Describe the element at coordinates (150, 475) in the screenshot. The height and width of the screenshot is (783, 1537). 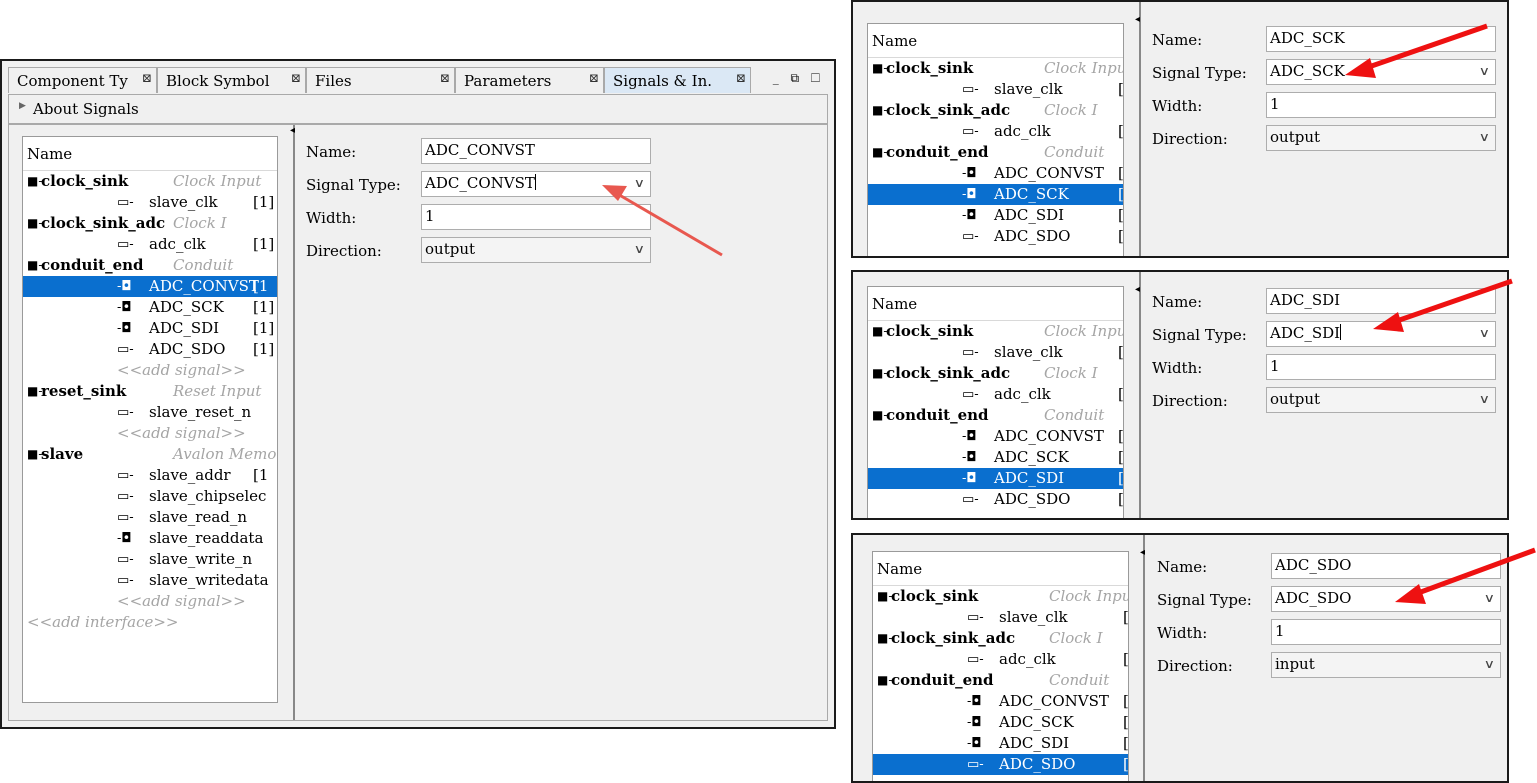
I see `tree-signal-row: ▭- slave_addr [1` at that location.